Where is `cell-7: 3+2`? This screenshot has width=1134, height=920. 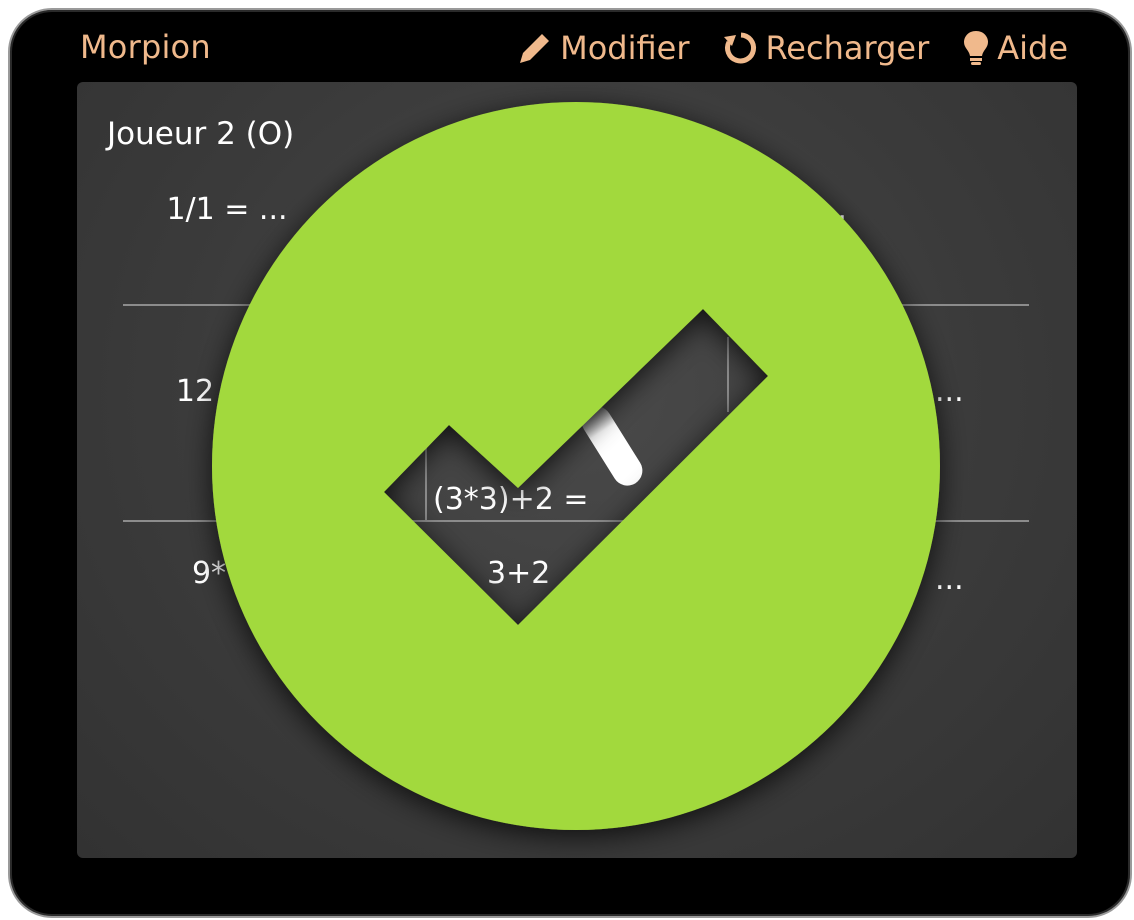
cell-7: 3+2 is located at coordinates (527, 573).